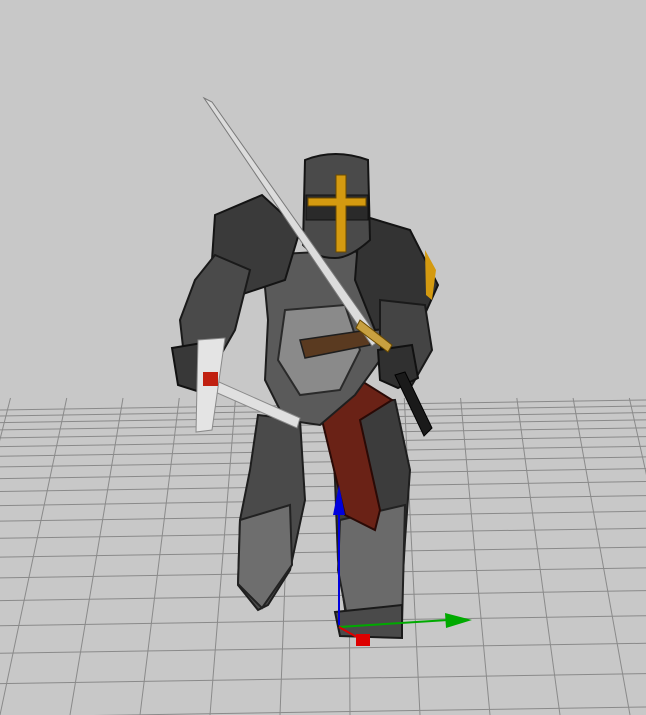 This screenshot has height=715, width=646. What do you see at coordinates (368, 621) in the screenshot?
I see `knight-right-foot` at bounding box center [368, 621].